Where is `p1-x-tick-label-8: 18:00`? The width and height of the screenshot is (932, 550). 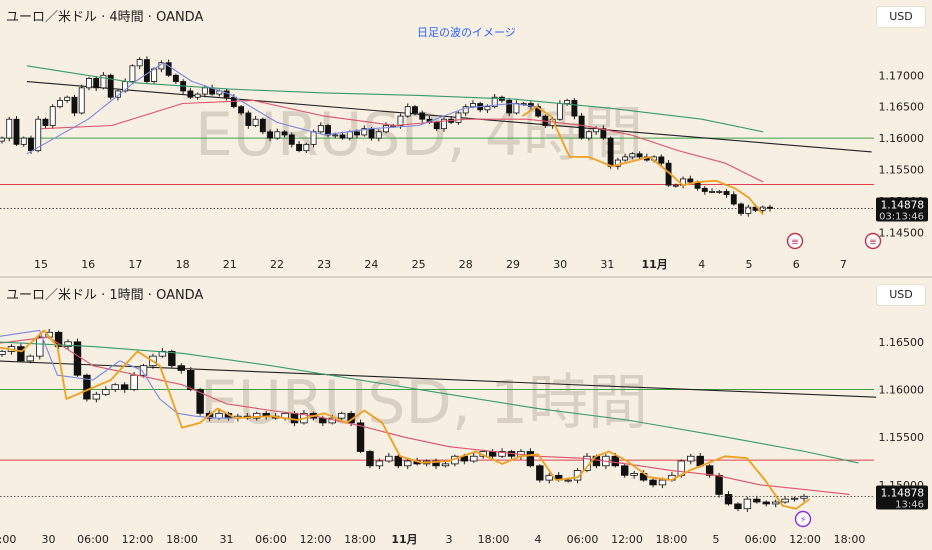
p1-x-tick-label-8: 18:00 is located at coordinates (360, 539).